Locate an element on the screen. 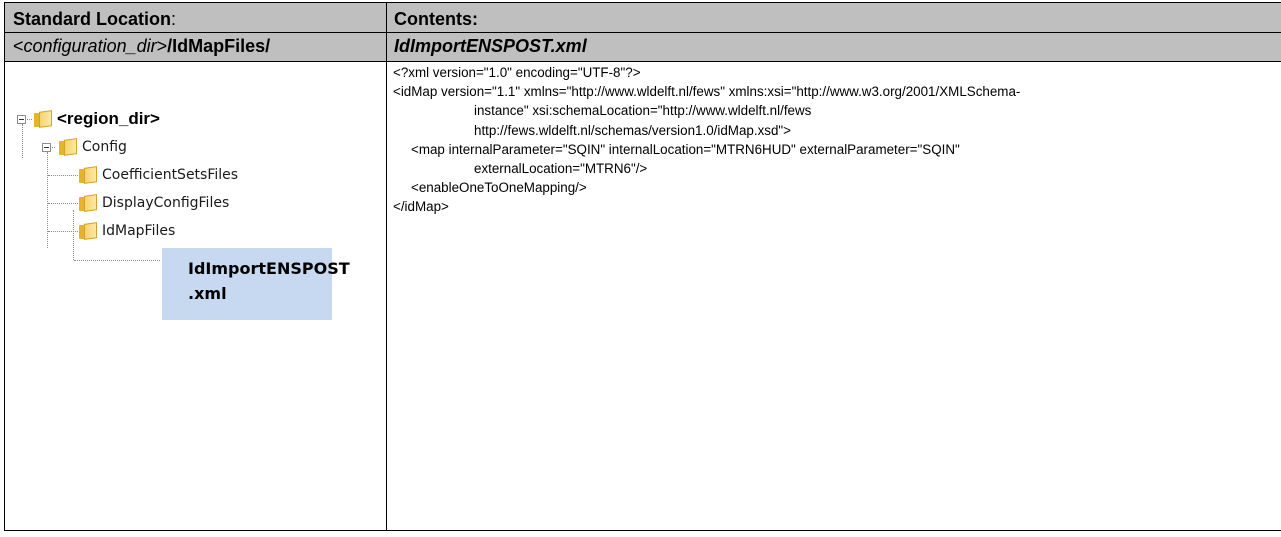 The image size is (1281, 537). code-line: <?xml version="1.0" encoding="UTF-8"?> is located at coordinates (517, 72).